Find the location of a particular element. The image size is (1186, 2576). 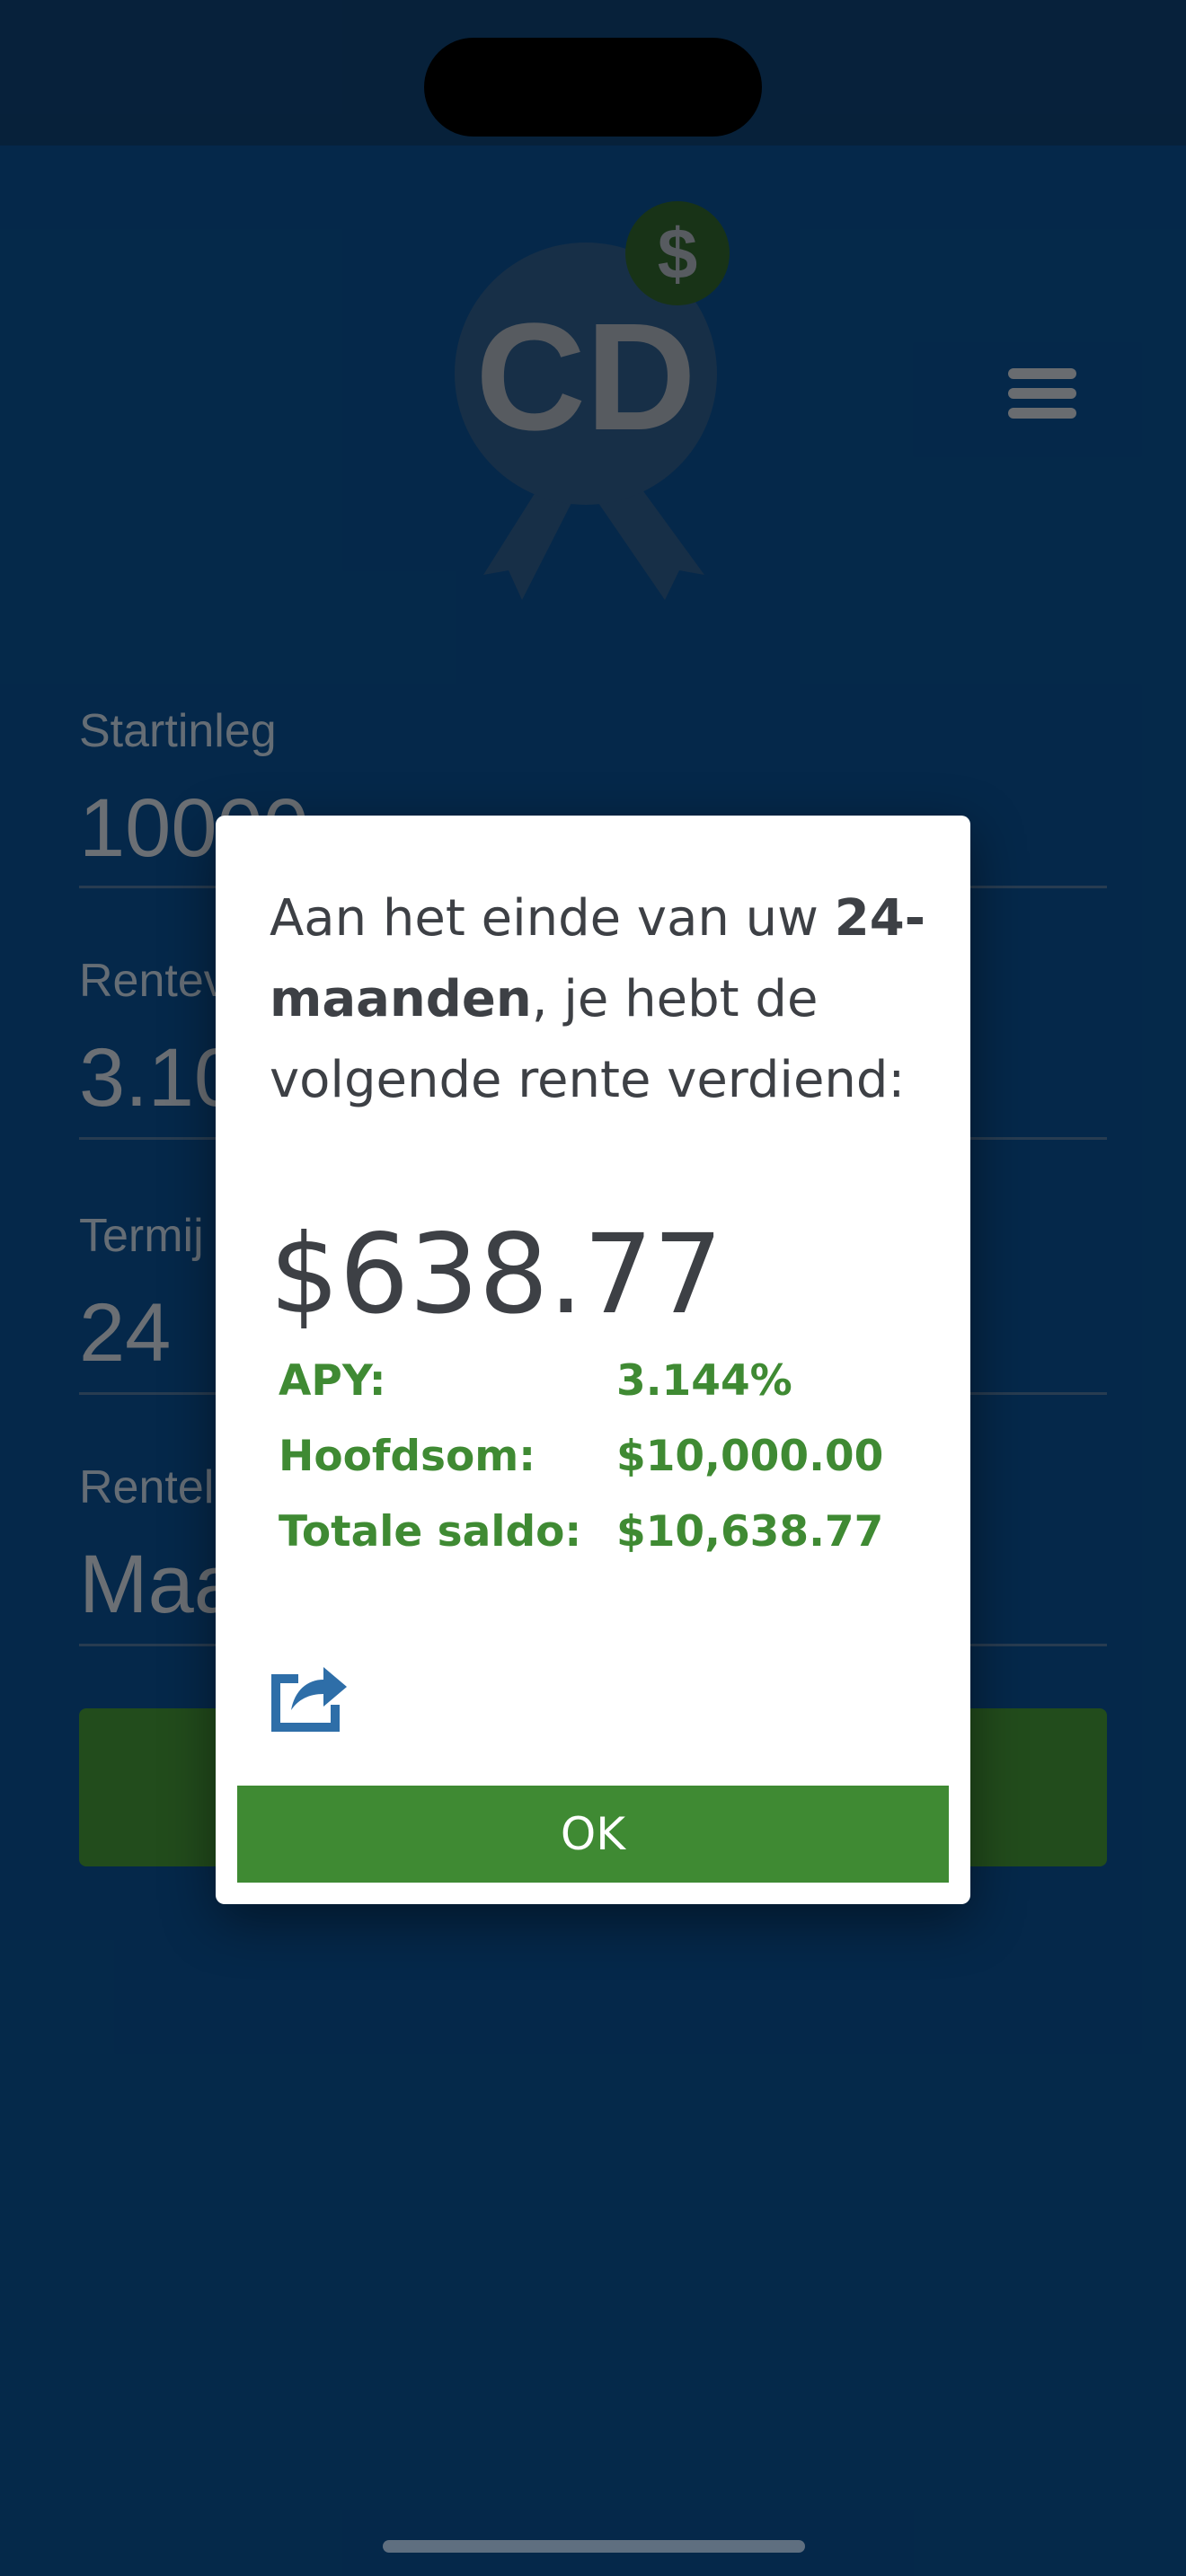

stat-row-hoofdsom: Hoofdsom: $10,000.00 is located at coordinates (593, 1463).